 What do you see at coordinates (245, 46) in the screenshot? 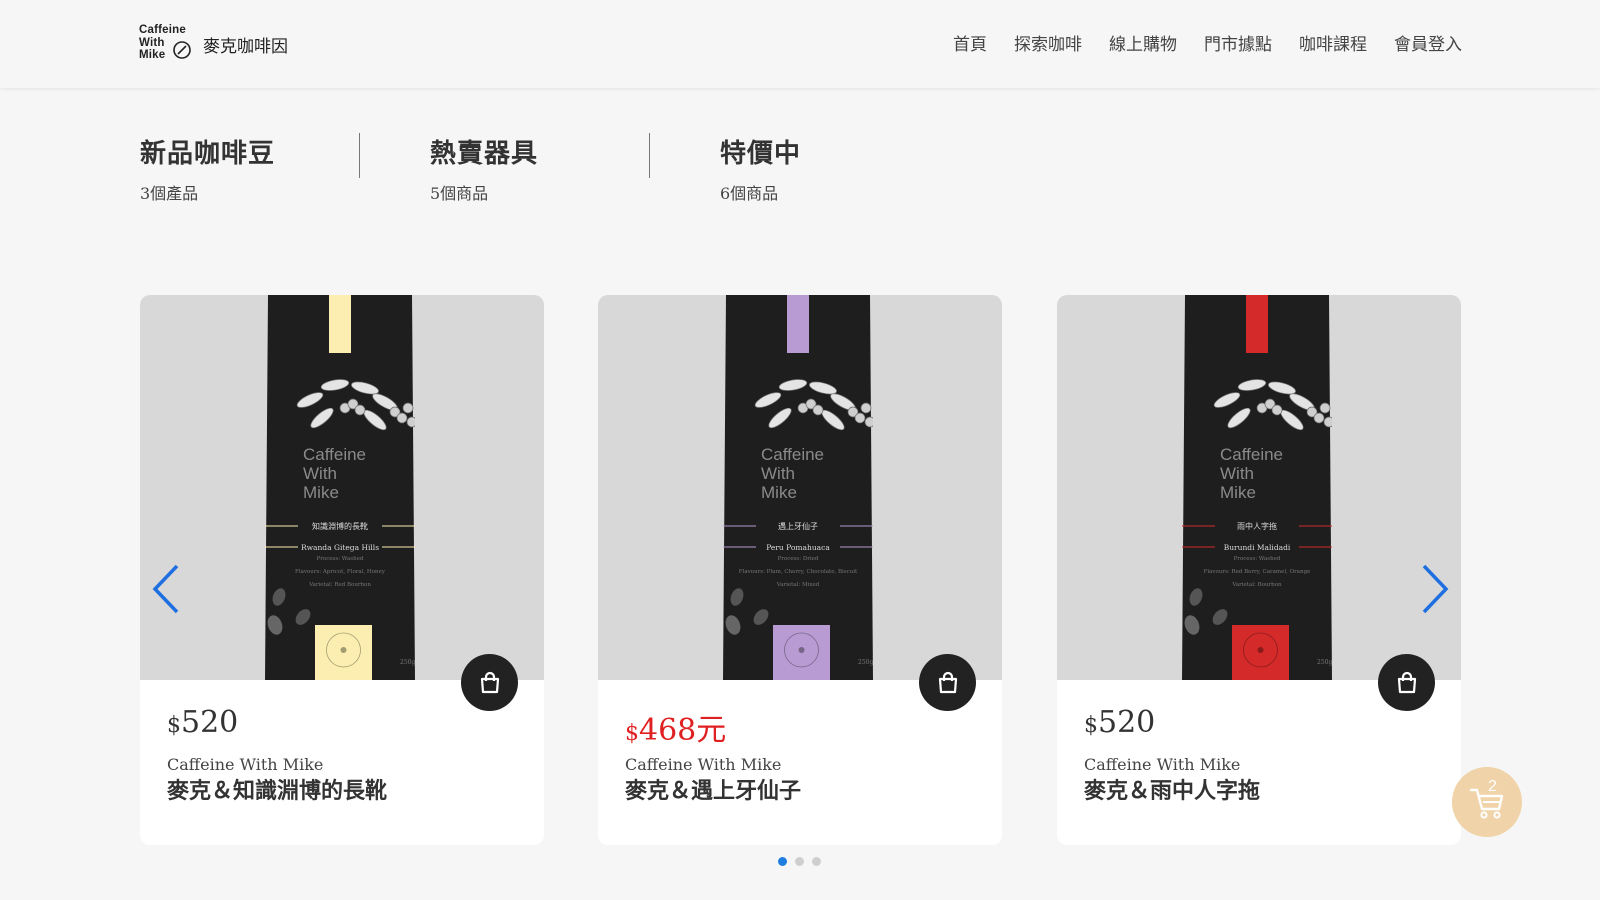
I see `brand-name: 麥克咖啡因` at bounding box center [245, 46].